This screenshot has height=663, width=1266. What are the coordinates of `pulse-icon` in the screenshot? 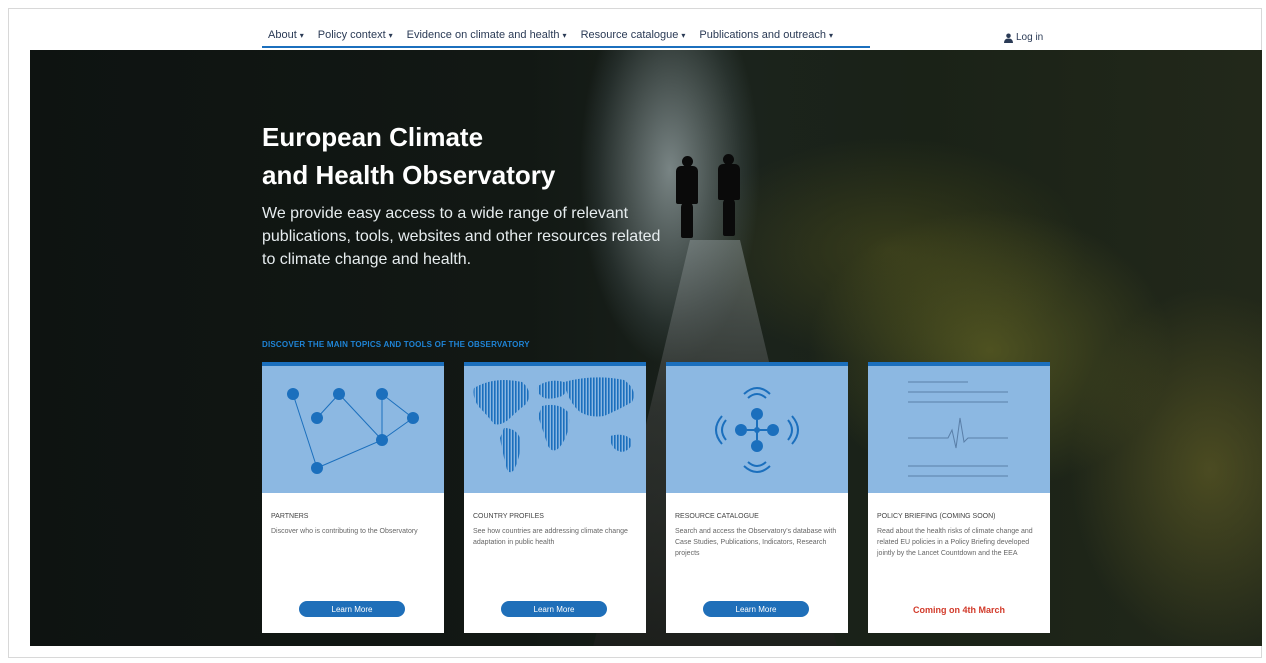 It's located at (958, 429).